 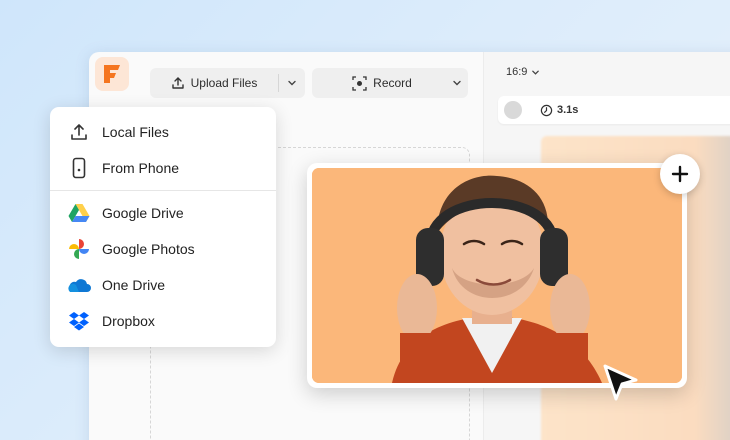 I want to click on plus-icon, so click(x=680, y=174).